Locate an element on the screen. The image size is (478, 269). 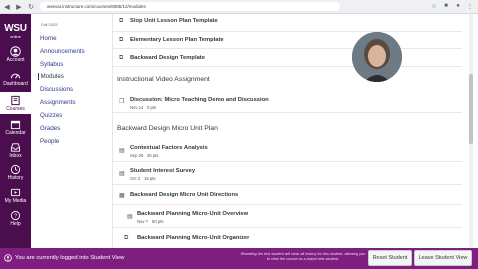
wsu-logo: WSU online is located at coordinates (15, 31).